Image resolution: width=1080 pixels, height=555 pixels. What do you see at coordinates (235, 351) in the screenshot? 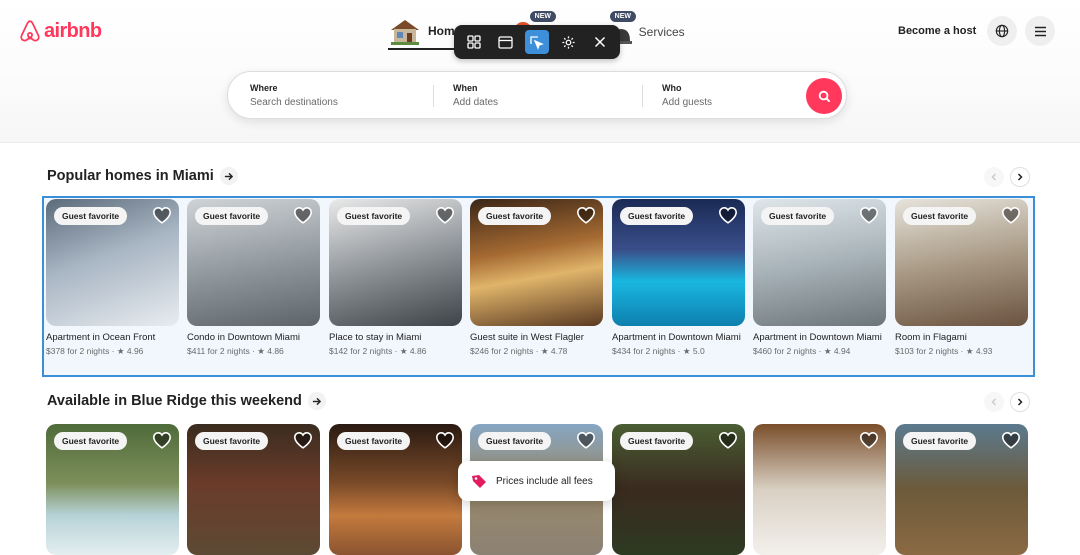
I see `listing-price-rating: $411 for 2 nights · ★ 4.86` at bounding box center [235, 351].